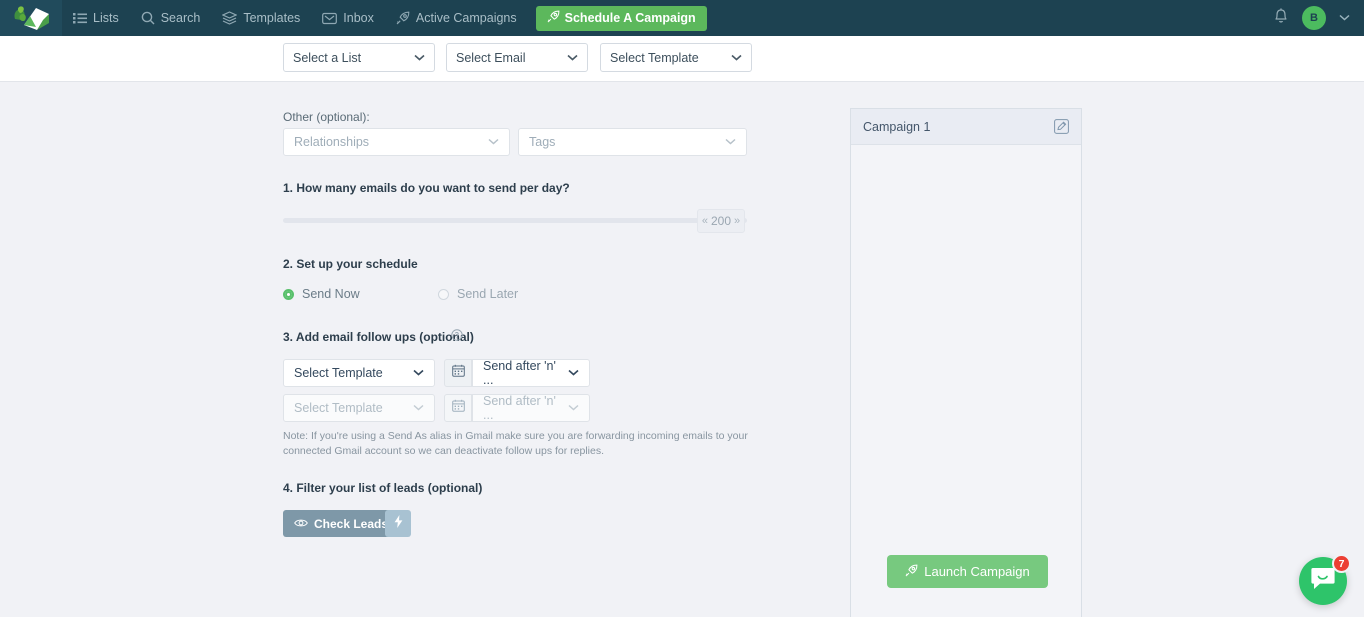 The image size is (1364, 617). What do you see at coordinates (378, 337) in the screenshot?
I see `question-3-label: 3. Add email follow ups (optional)` at bounding box center [378, 337].